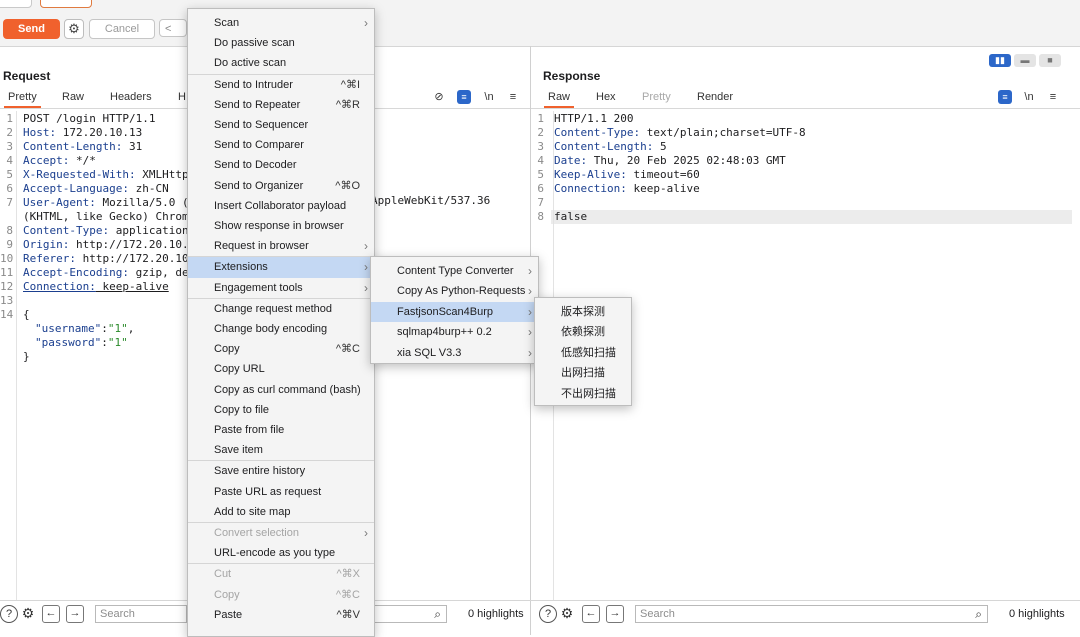 The width and height of the screenshot is (1080, 637). What do you see at coordinates (141, 614) in the screenshot?
I see `request-search-input: Search` at bounding box center [141, 614].